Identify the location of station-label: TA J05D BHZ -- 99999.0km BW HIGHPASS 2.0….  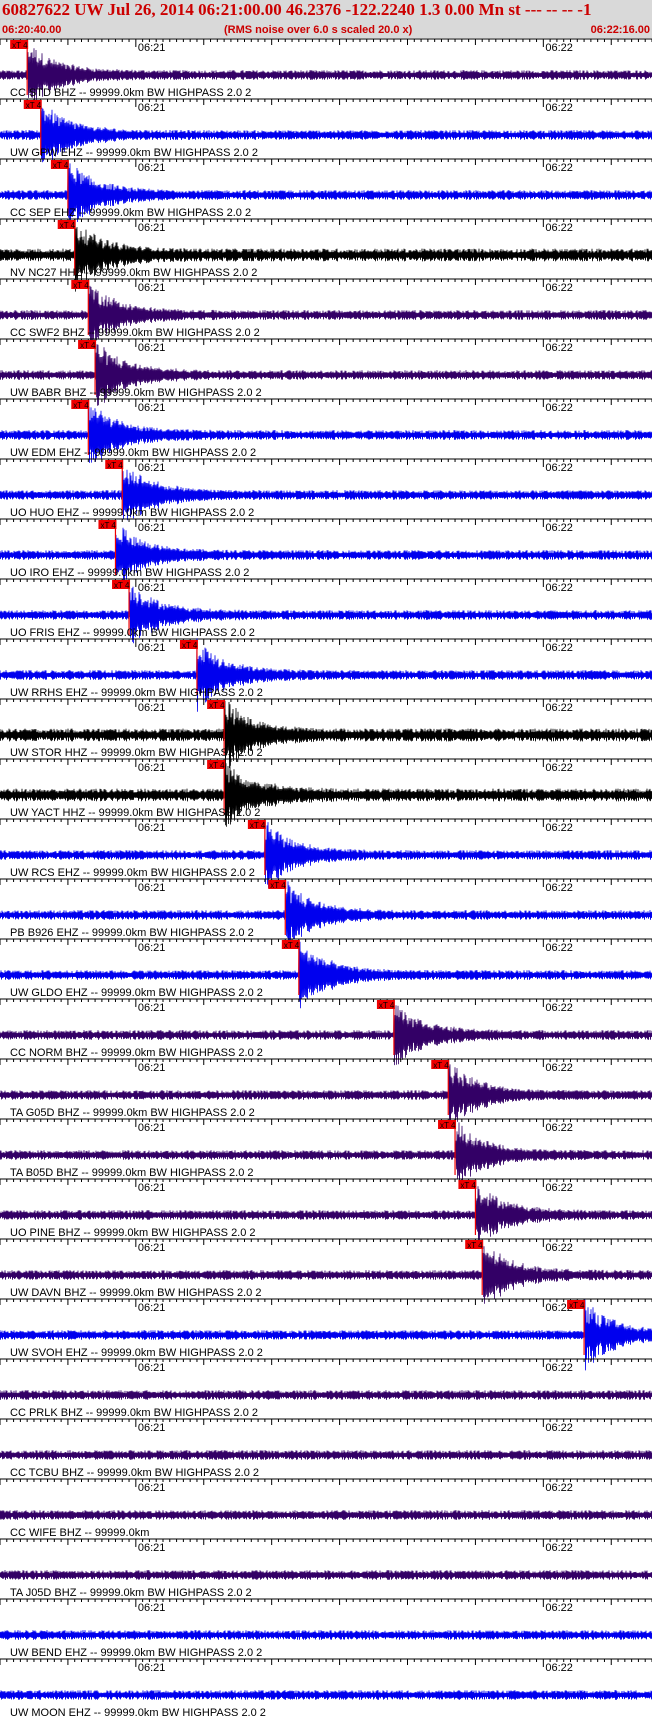
(131, 1593).